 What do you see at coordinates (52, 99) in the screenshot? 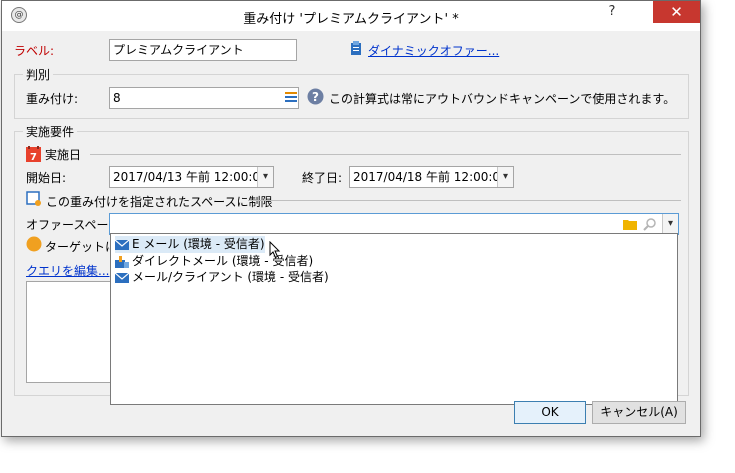
I see `weight-label: 重み付け:` at bounding box center [52, 99].